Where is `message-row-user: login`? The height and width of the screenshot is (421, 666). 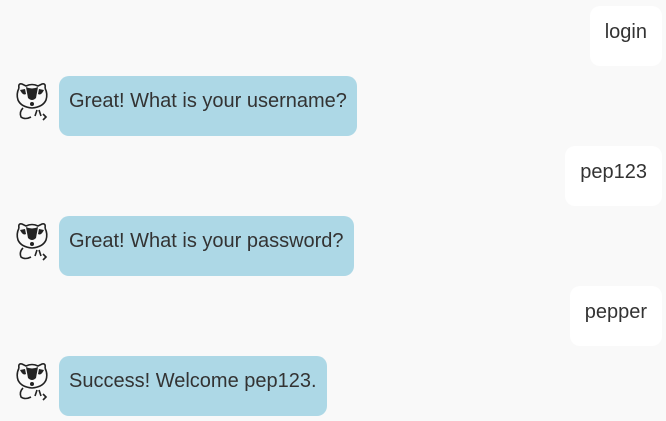
message-row-user: login is located at coordinates (333, 36).